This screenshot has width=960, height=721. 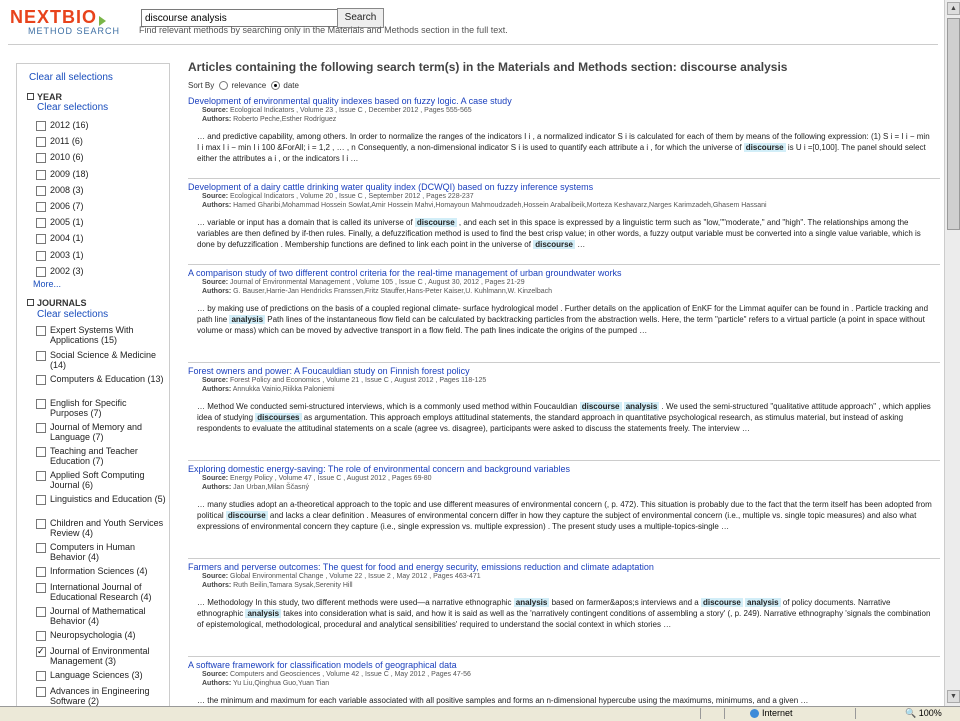 I want to click on year-facet-item: 2010 (6), so click(x=101, y=158).